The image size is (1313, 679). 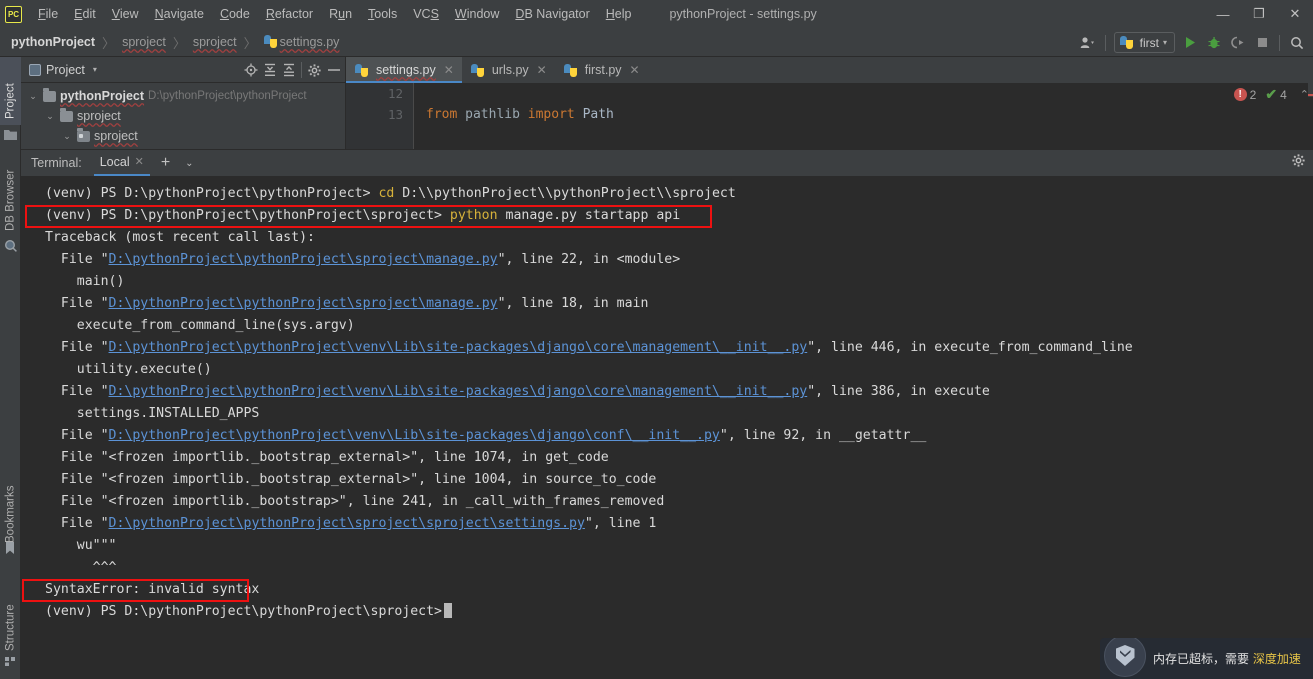 I want to click on code-area: 12 13 from pathlib import Path ! 2 ✔ 4 ⌃, so click(x=829, y=116).